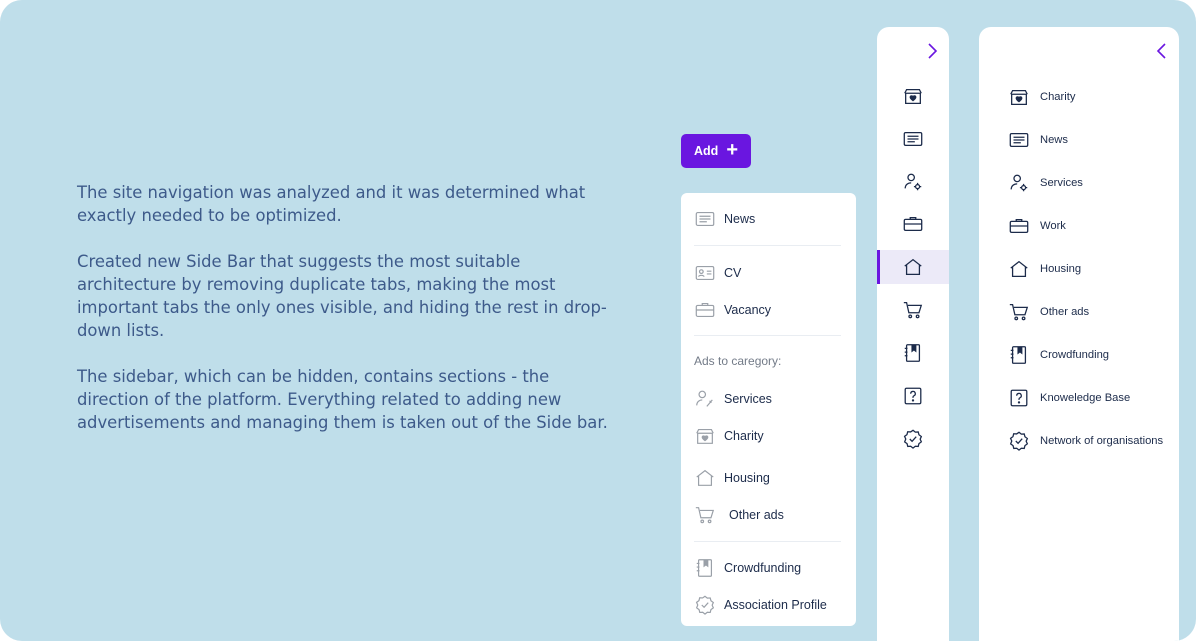 The image size is (1196, 641). Describe the element at coordinates (763, 568) in the screenshot. I see `dropdown-item-label: Crowdfunding` at that location.